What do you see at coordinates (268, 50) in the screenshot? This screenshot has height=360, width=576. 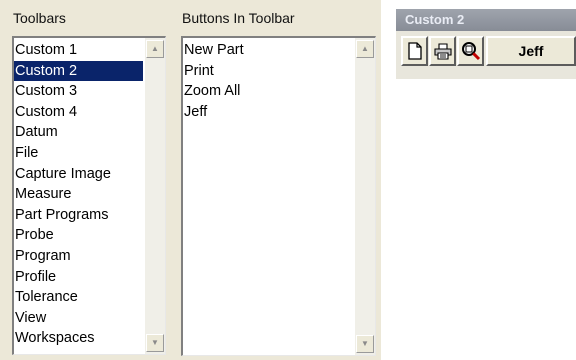 I see `button-item-new-part: New Part` at bounding box center [268, 50].